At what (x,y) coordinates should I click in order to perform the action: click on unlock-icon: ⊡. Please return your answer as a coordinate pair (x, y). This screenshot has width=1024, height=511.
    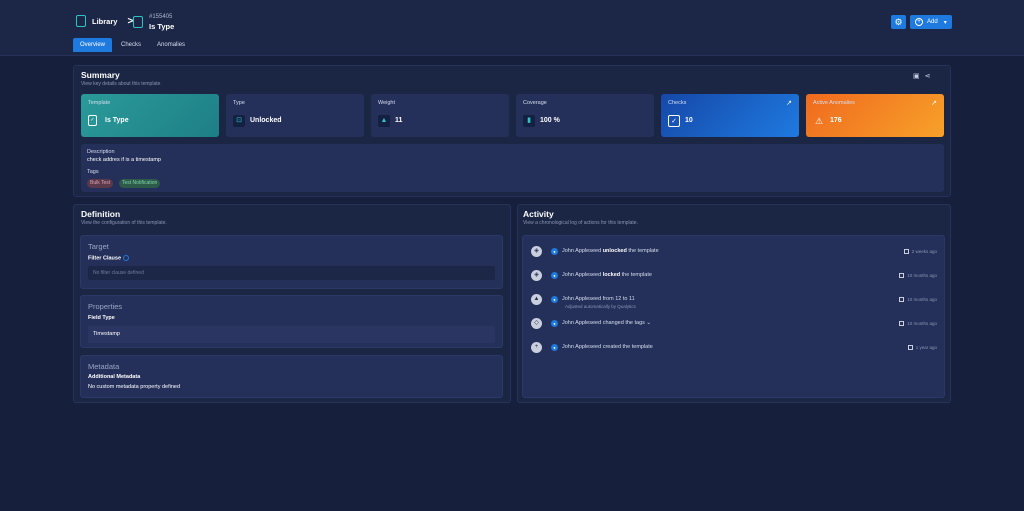
    Looking at the image, I should click on (239, 121).